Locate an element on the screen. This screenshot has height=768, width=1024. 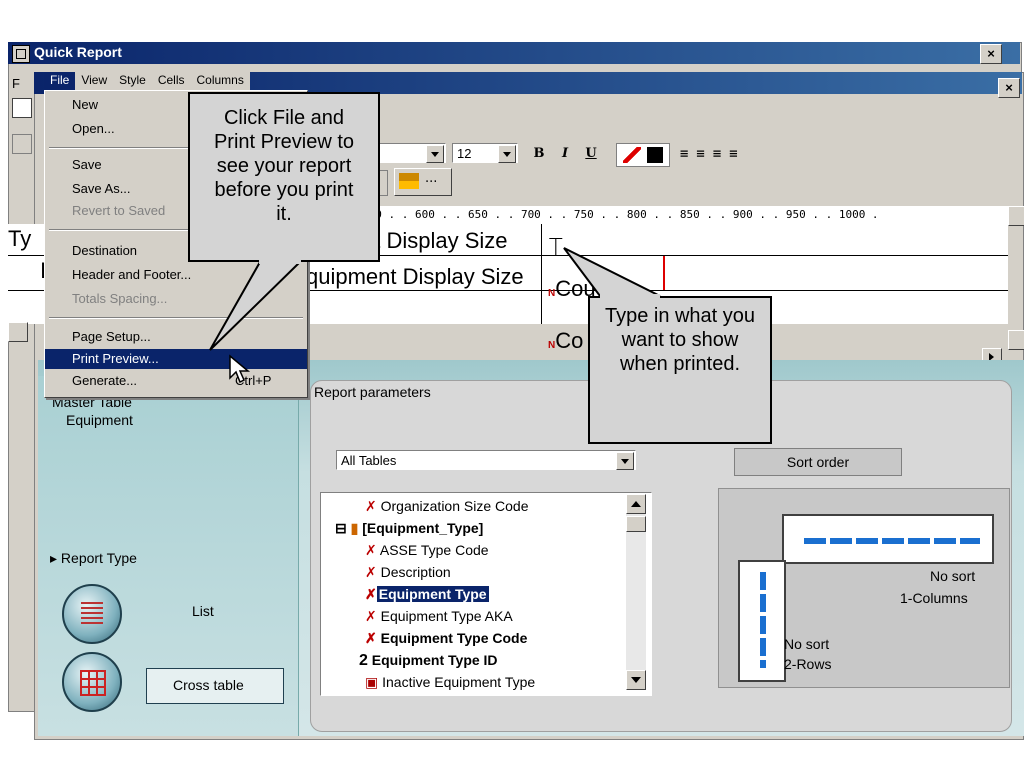
tree-item-label: Equipment Type AKA is located at coordinates (446, 616).